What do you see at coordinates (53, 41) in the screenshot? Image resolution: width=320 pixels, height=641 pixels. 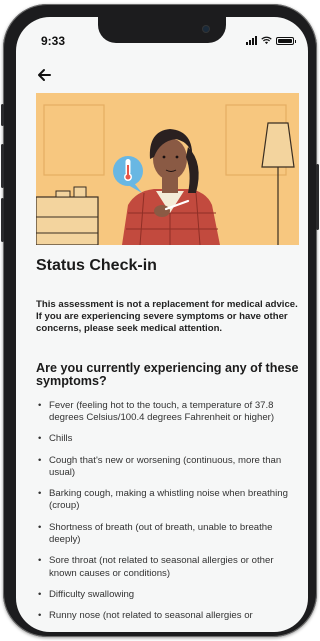 I see `status-time: 9:33` at bounding box center [53, 41].